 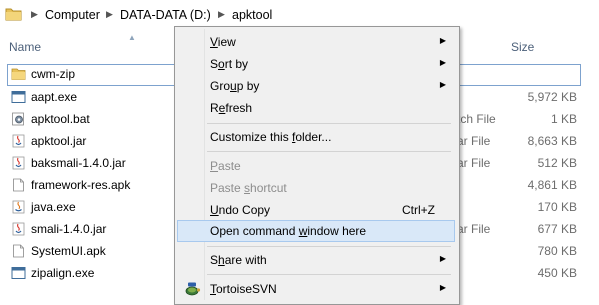 What do you see at coordinates (557, 229) in the screenshot?
I see `file-size: 677 KB` at bounding box center [557, 229].